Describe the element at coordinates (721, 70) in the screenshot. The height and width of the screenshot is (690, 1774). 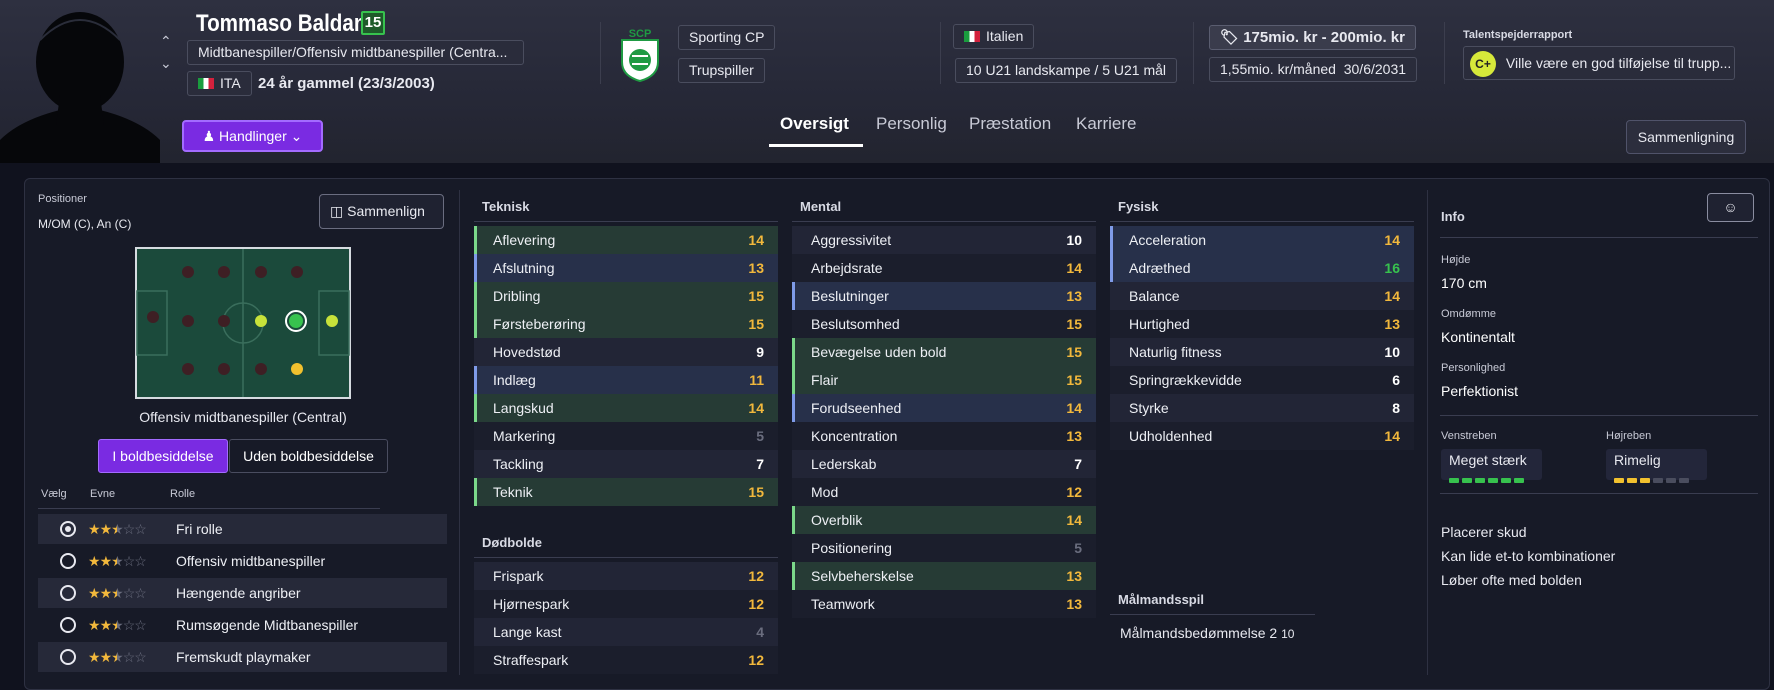
I see `squad-status-chip: Trupspiller` at that location.